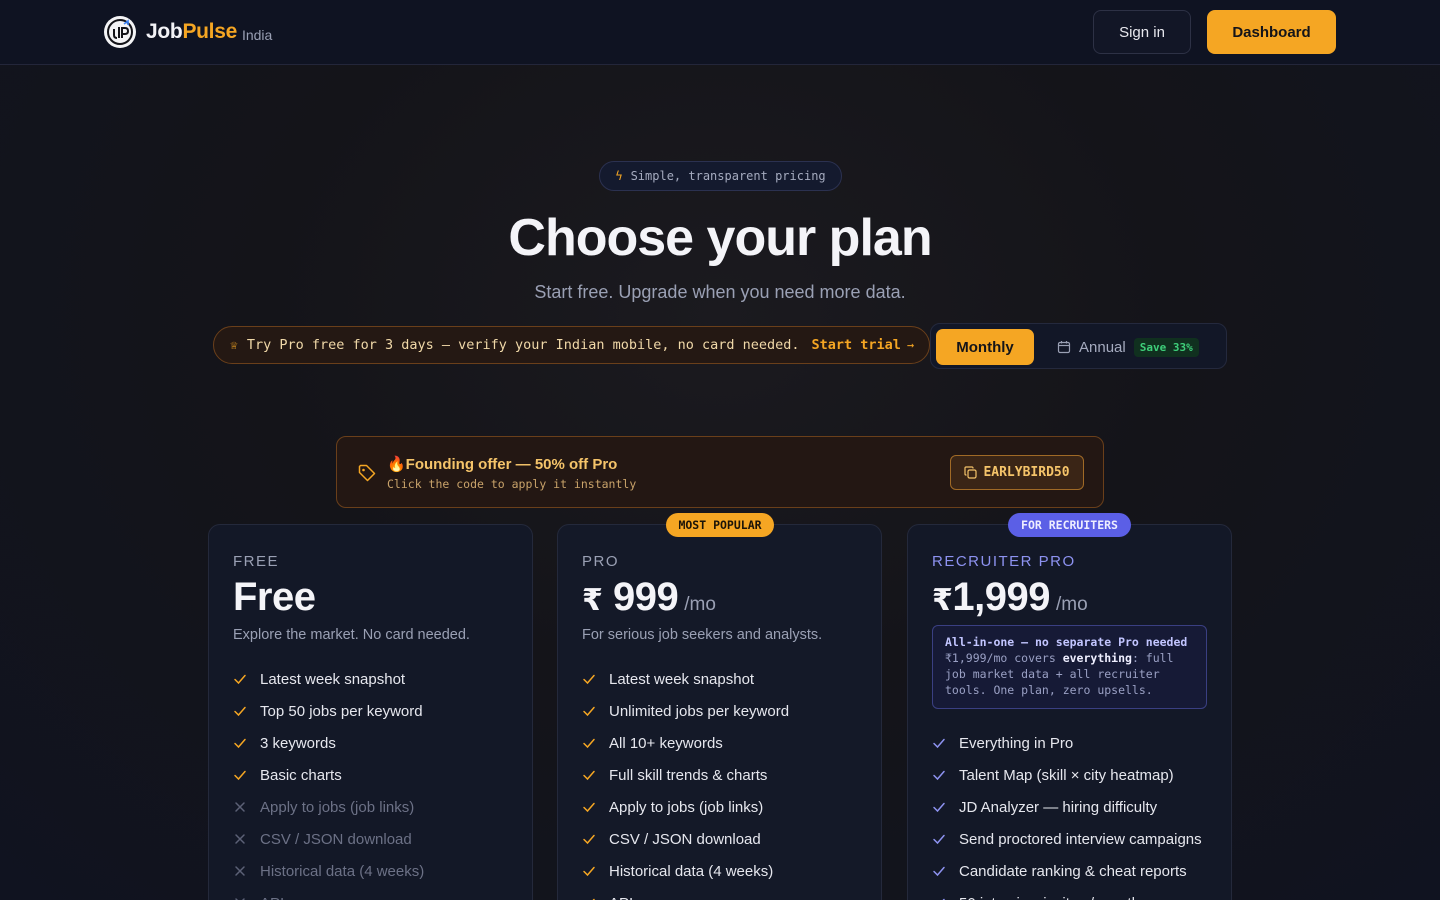  I want to click on logo: JobPulse India, so click(188, 32).